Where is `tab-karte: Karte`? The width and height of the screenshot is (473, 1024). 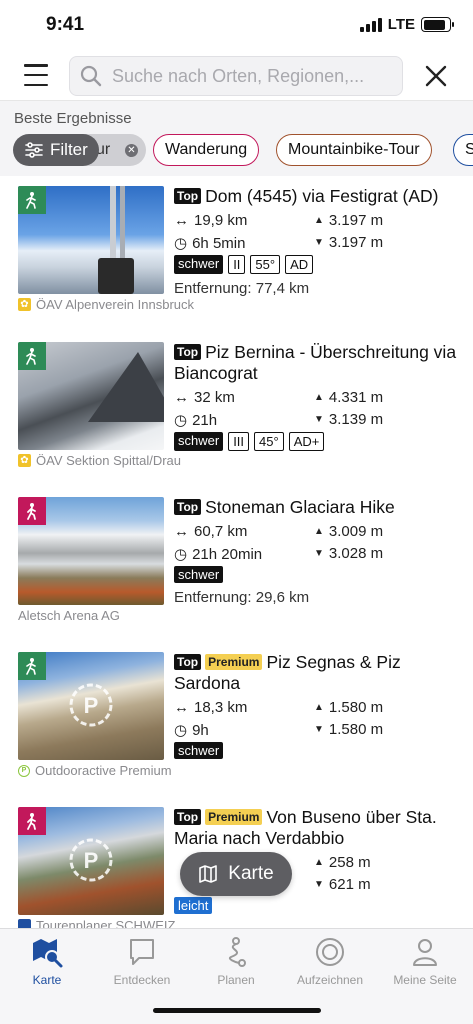 tab-karte: Karte is located at coordinates (47, 964).